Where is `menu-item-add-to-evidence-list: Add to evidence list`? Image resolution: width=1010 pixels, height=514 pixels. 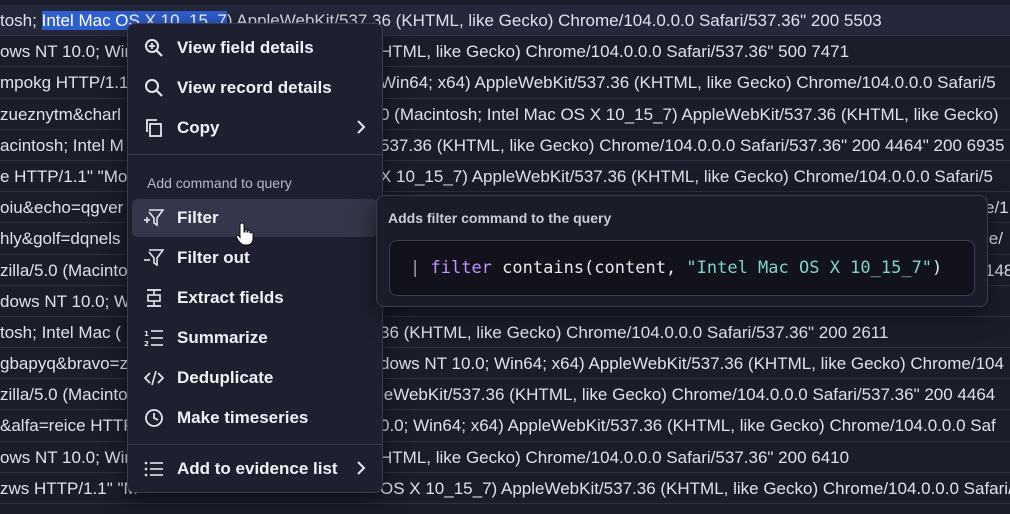
menu-item-add-to-evidence-list: Add to evidence list is located at coordinates (255, 469).